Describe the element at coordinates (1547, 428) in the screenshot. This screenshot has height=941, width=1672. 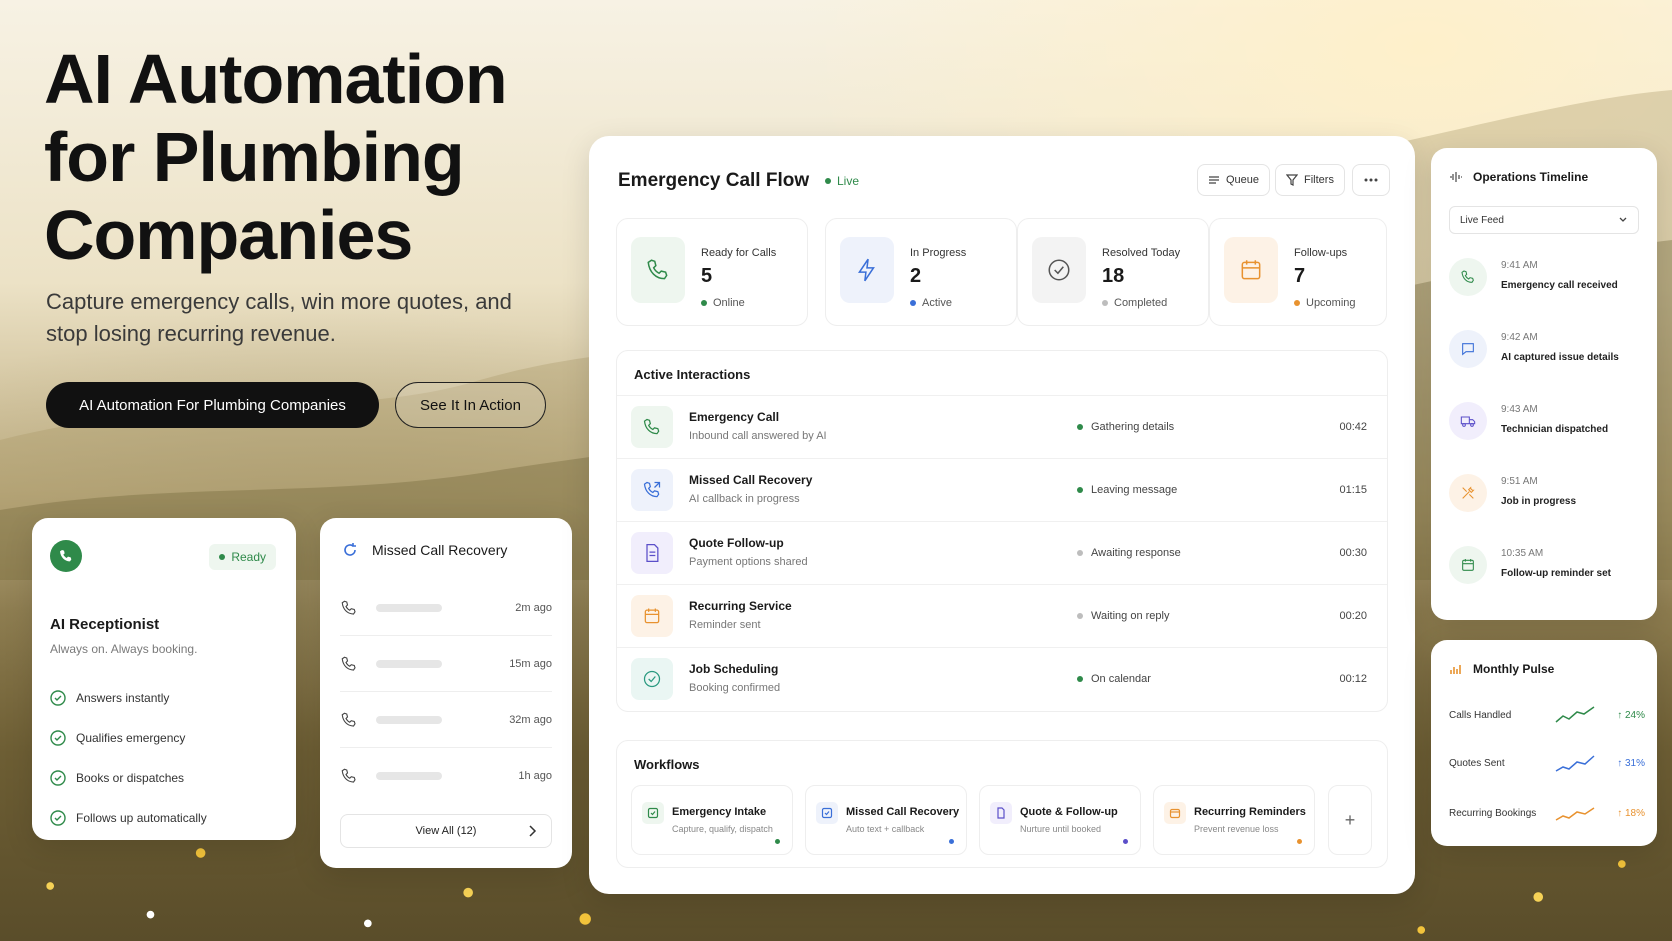
I see `timeline-item: 9:43 AM Technician dispatched` at that location.